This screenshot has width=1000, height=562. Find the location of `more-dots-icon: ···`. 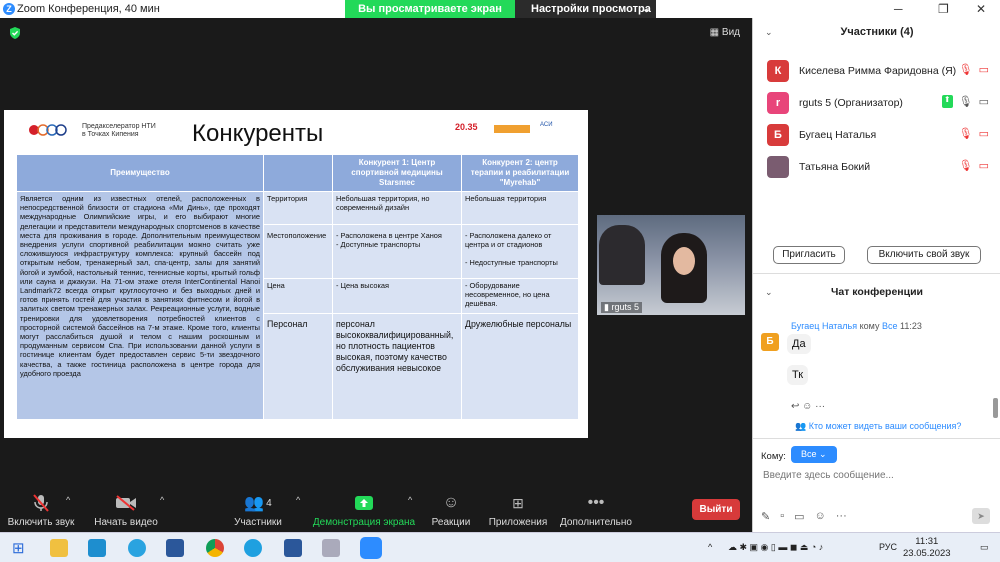

more-dots-icon: ··· is located at coordinates (841, 516).